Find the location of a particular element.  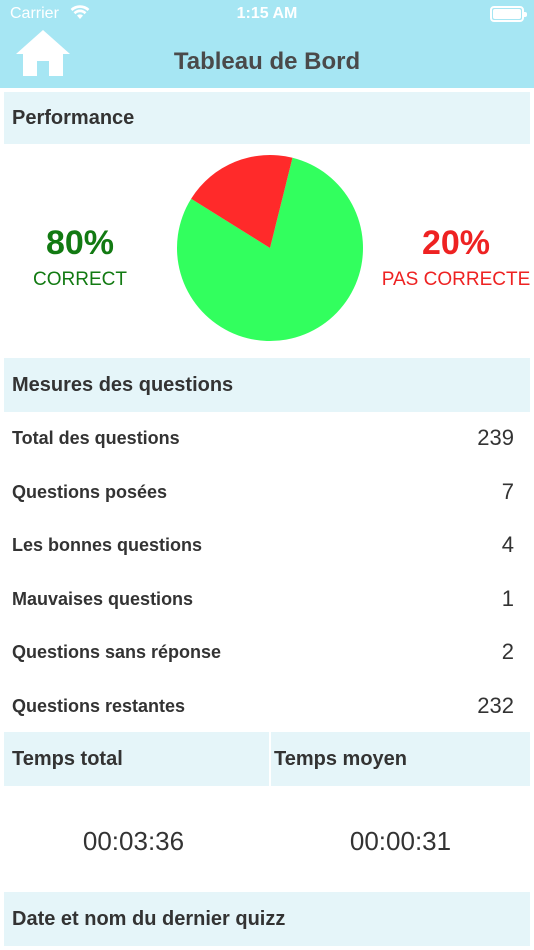

metric-label: Questions restantes is located at coordinates (99, 705).